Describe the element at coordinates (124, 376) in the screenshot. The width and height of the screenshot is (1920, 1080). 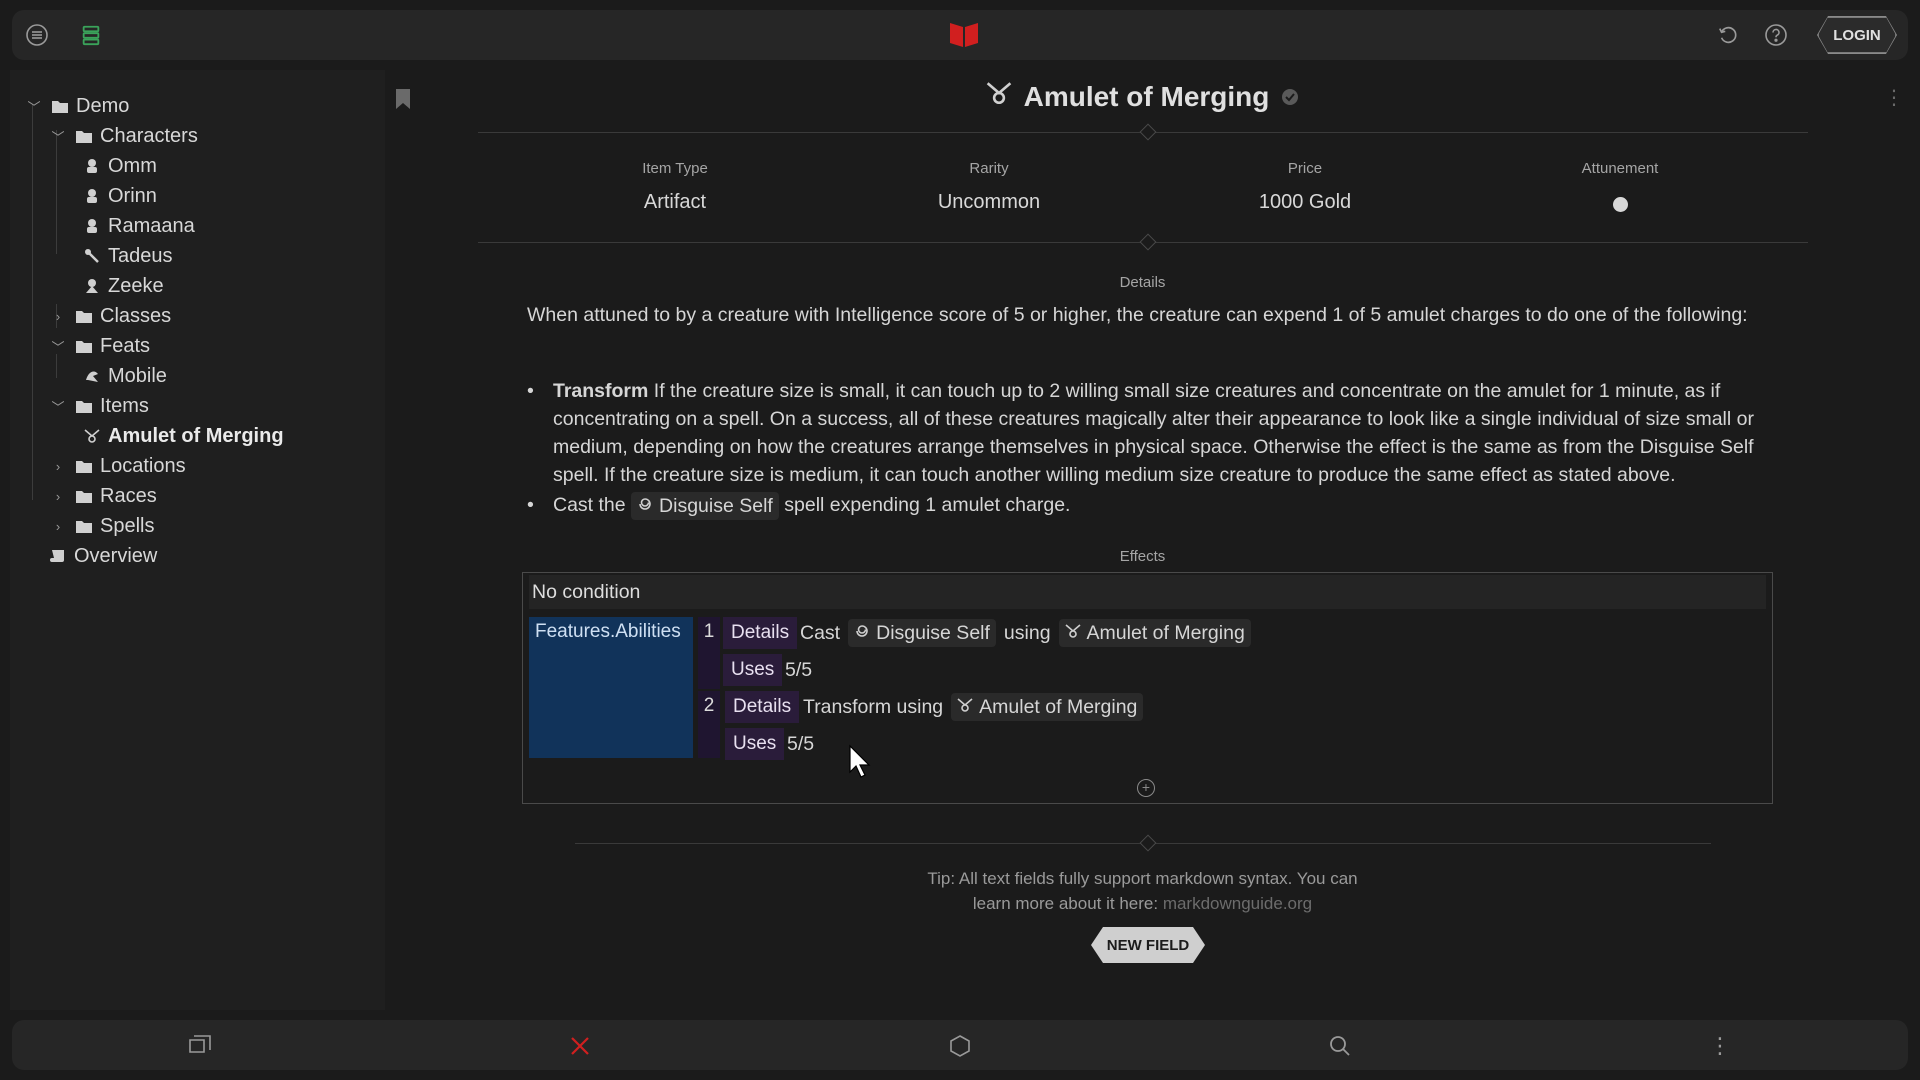
I see `sidebar-item-mobile: Mobile` at that location.